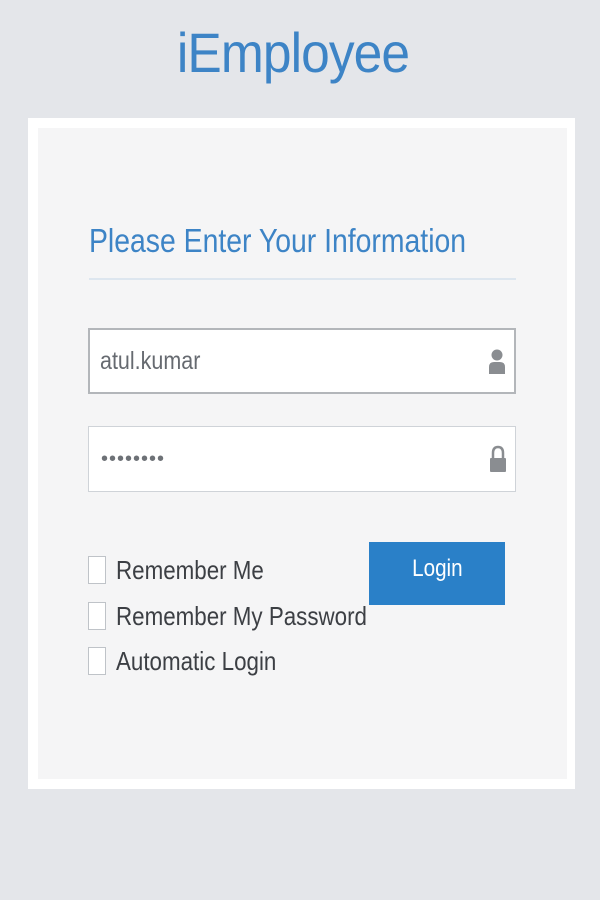  Describe the element at coordinates (133, 458) in the screenshot. I see `password-value: ••••••••` at that location.